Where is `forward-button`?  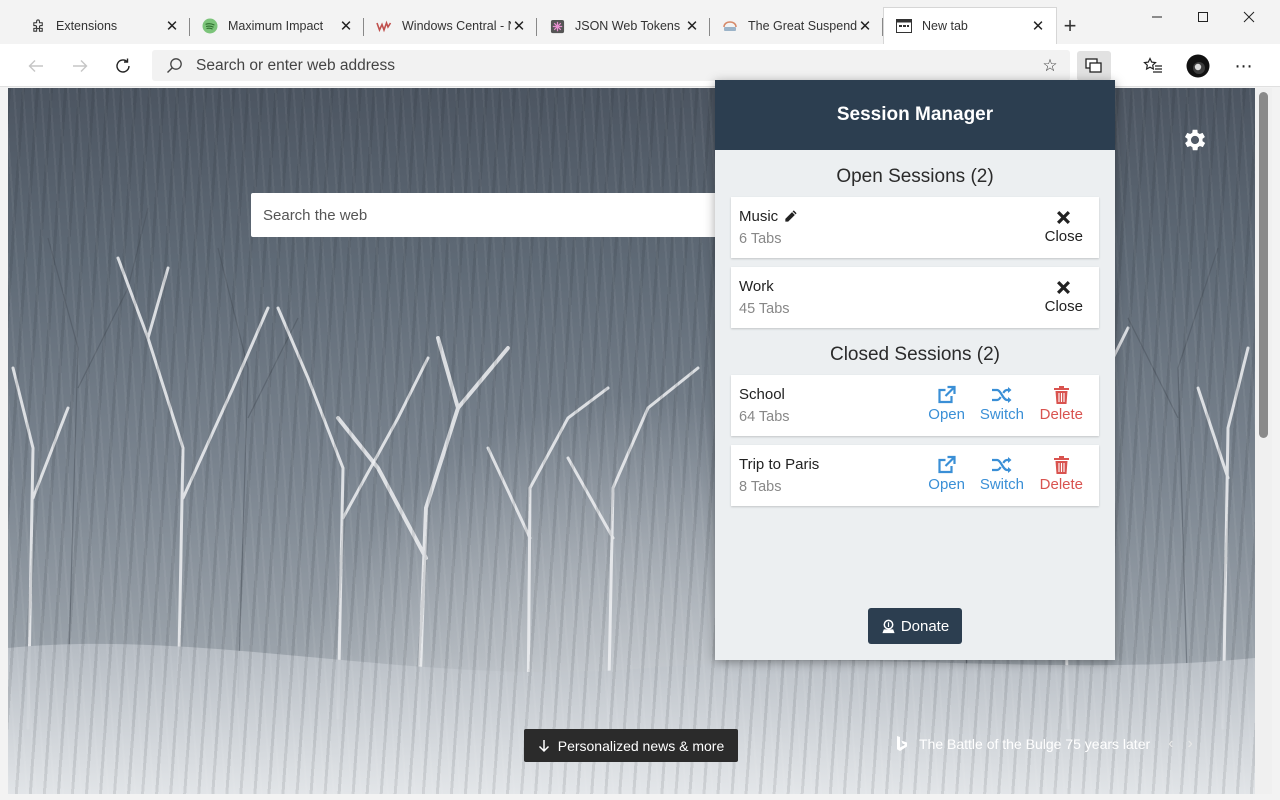 forward-button is located at coordinates (80, 66).